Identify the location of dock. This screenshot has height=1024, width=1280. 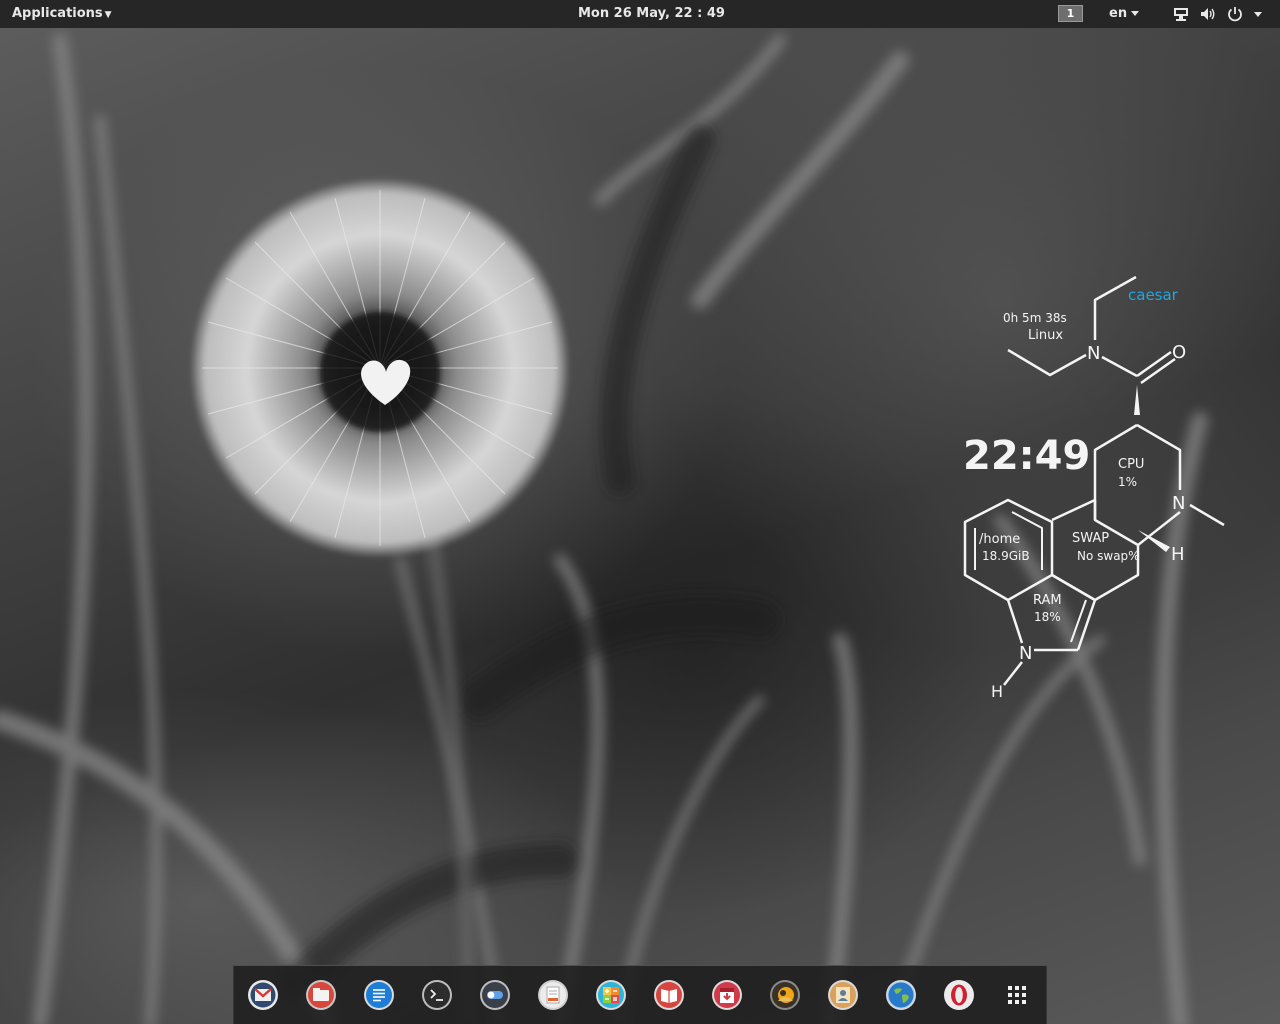
(640, 994).